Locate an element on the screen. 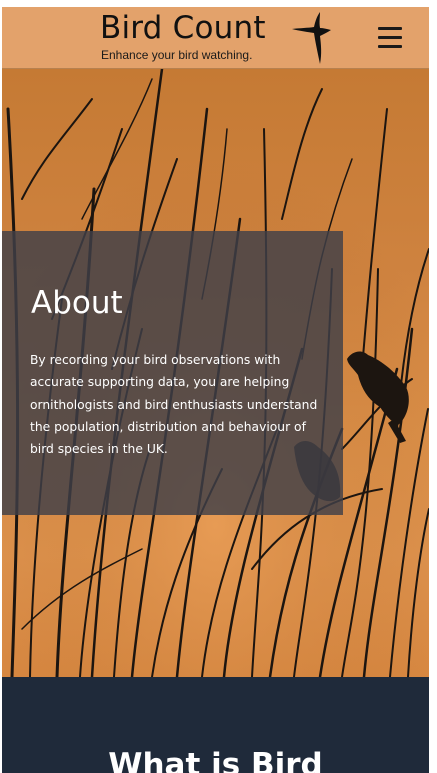 The width and height of the screenshot is (437, 773). site-logo: Bird Count Enhance your bird watching. is located at coordinates (220, 38).